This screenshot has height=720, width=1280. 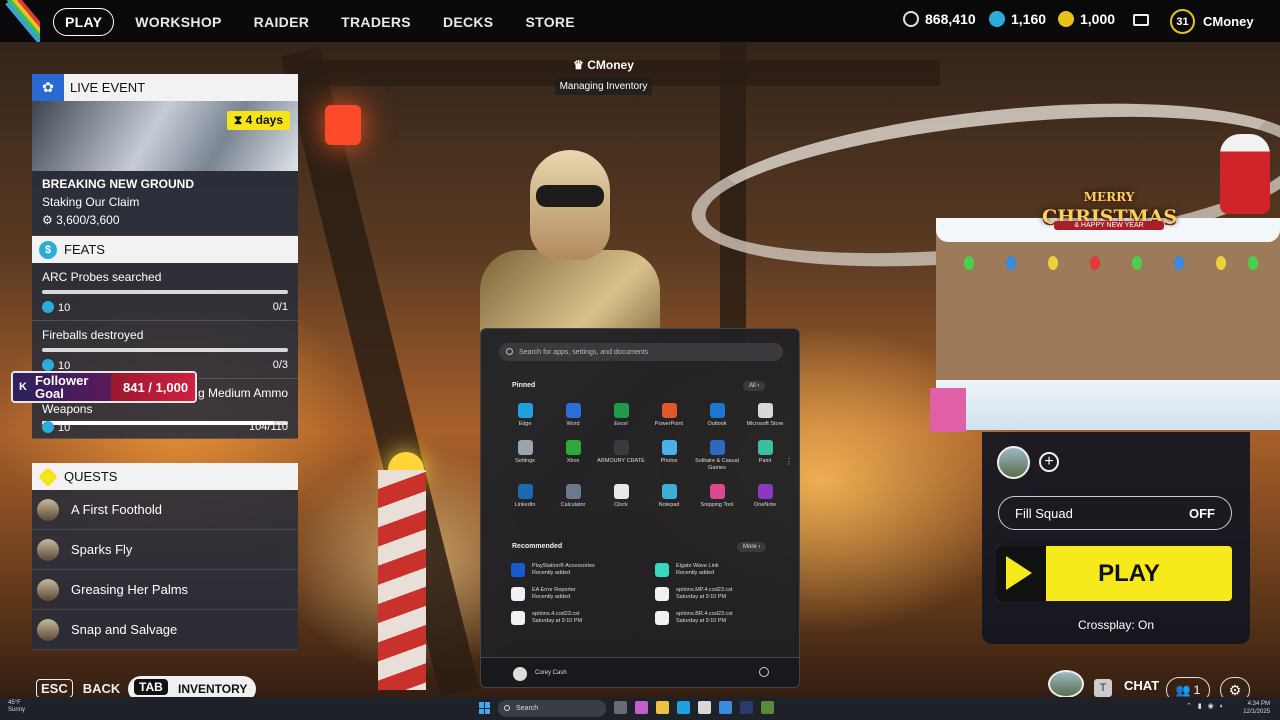 I want to click on feat-meta: 10 0/1, so click(x=165, y=307).